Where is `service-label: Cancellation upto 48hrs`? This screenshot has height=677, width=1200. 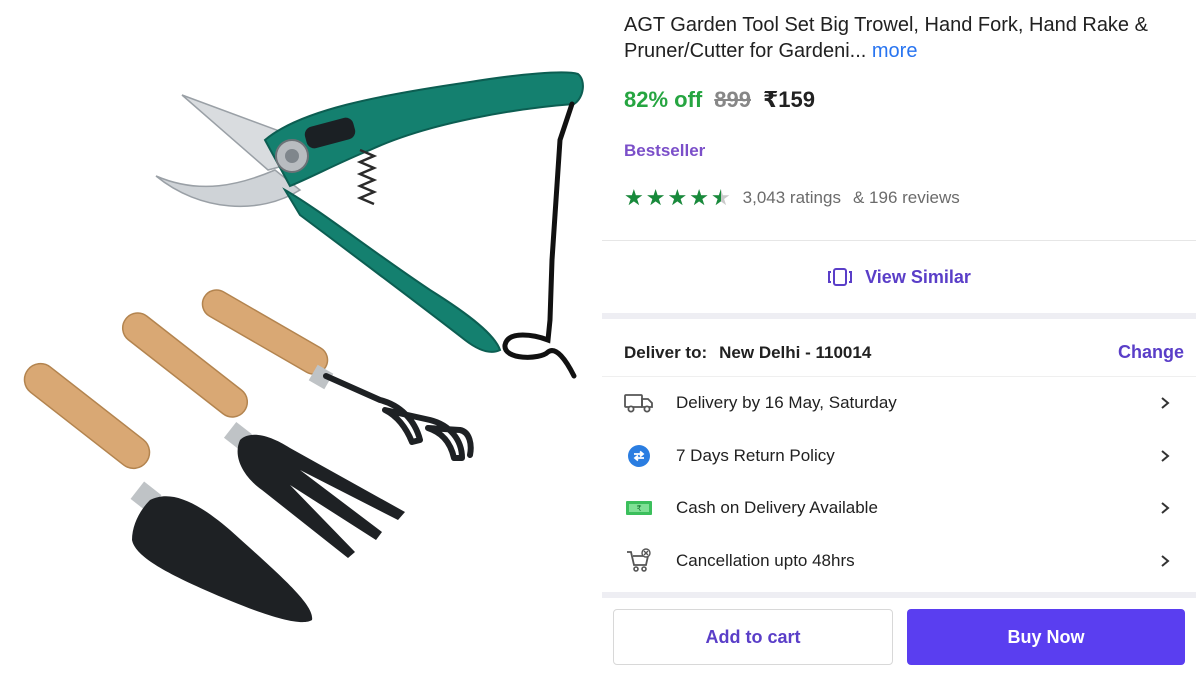
service-label: Cancellation upto 48hrs is located at coordinates (765, 560).